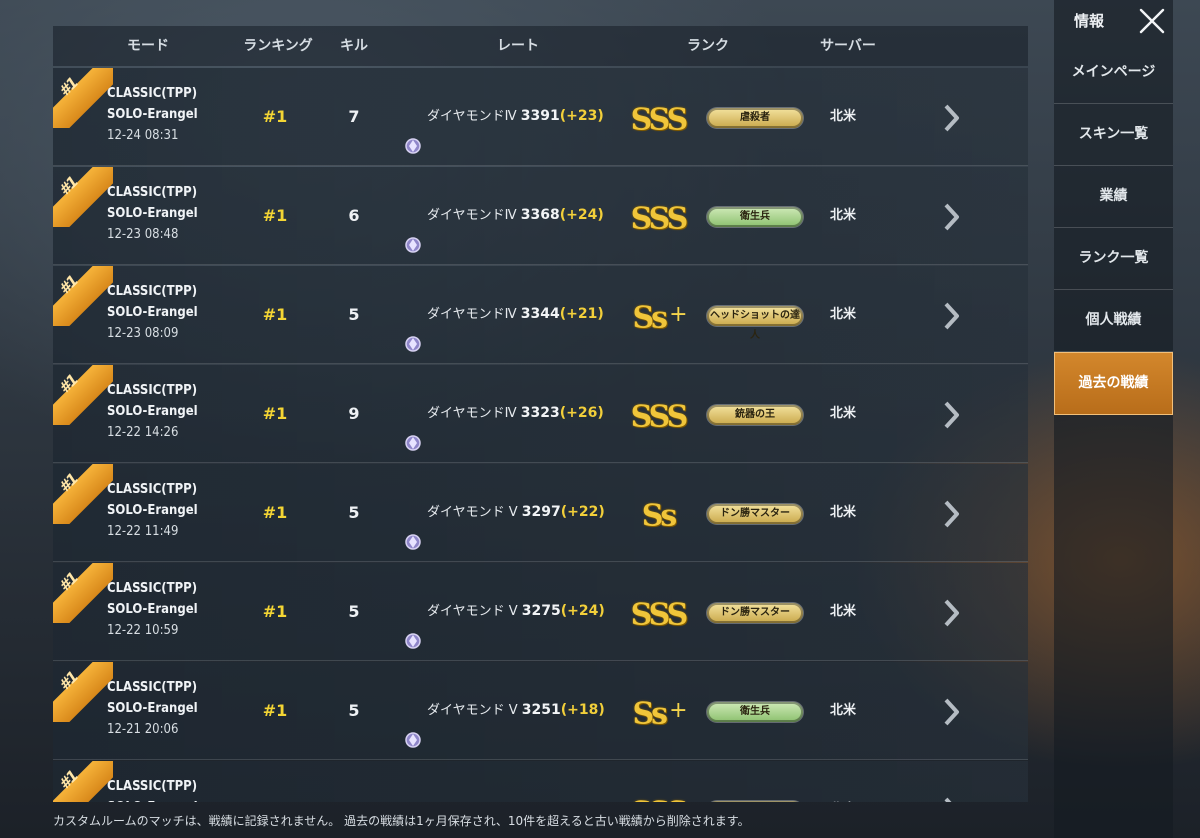 This screenshot has height=838, width=1200. Describe the element at coordinates (152, 411) in the screenshot. I see `match-mode: CLASSIC(TPP) SOLO-Erangel 12-22 14:26` at that location.